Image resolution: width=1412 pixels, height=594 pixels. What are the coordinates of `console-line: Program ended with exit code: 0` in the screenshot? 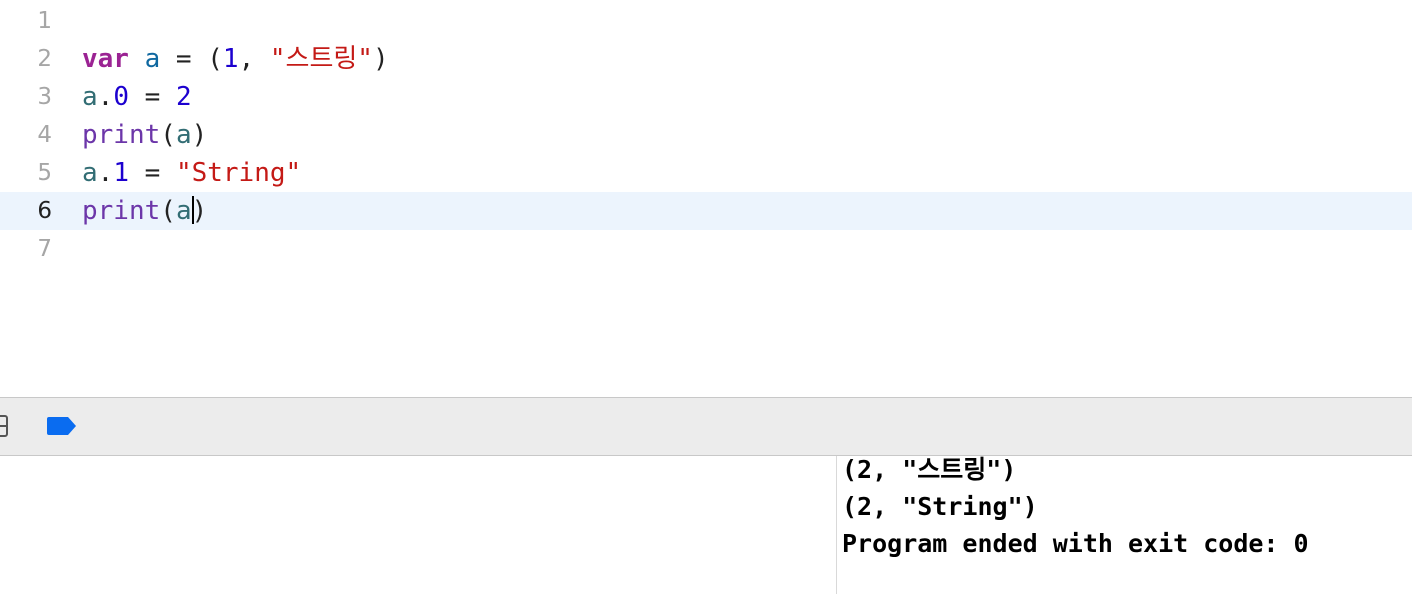 It's located at (1075, 543).